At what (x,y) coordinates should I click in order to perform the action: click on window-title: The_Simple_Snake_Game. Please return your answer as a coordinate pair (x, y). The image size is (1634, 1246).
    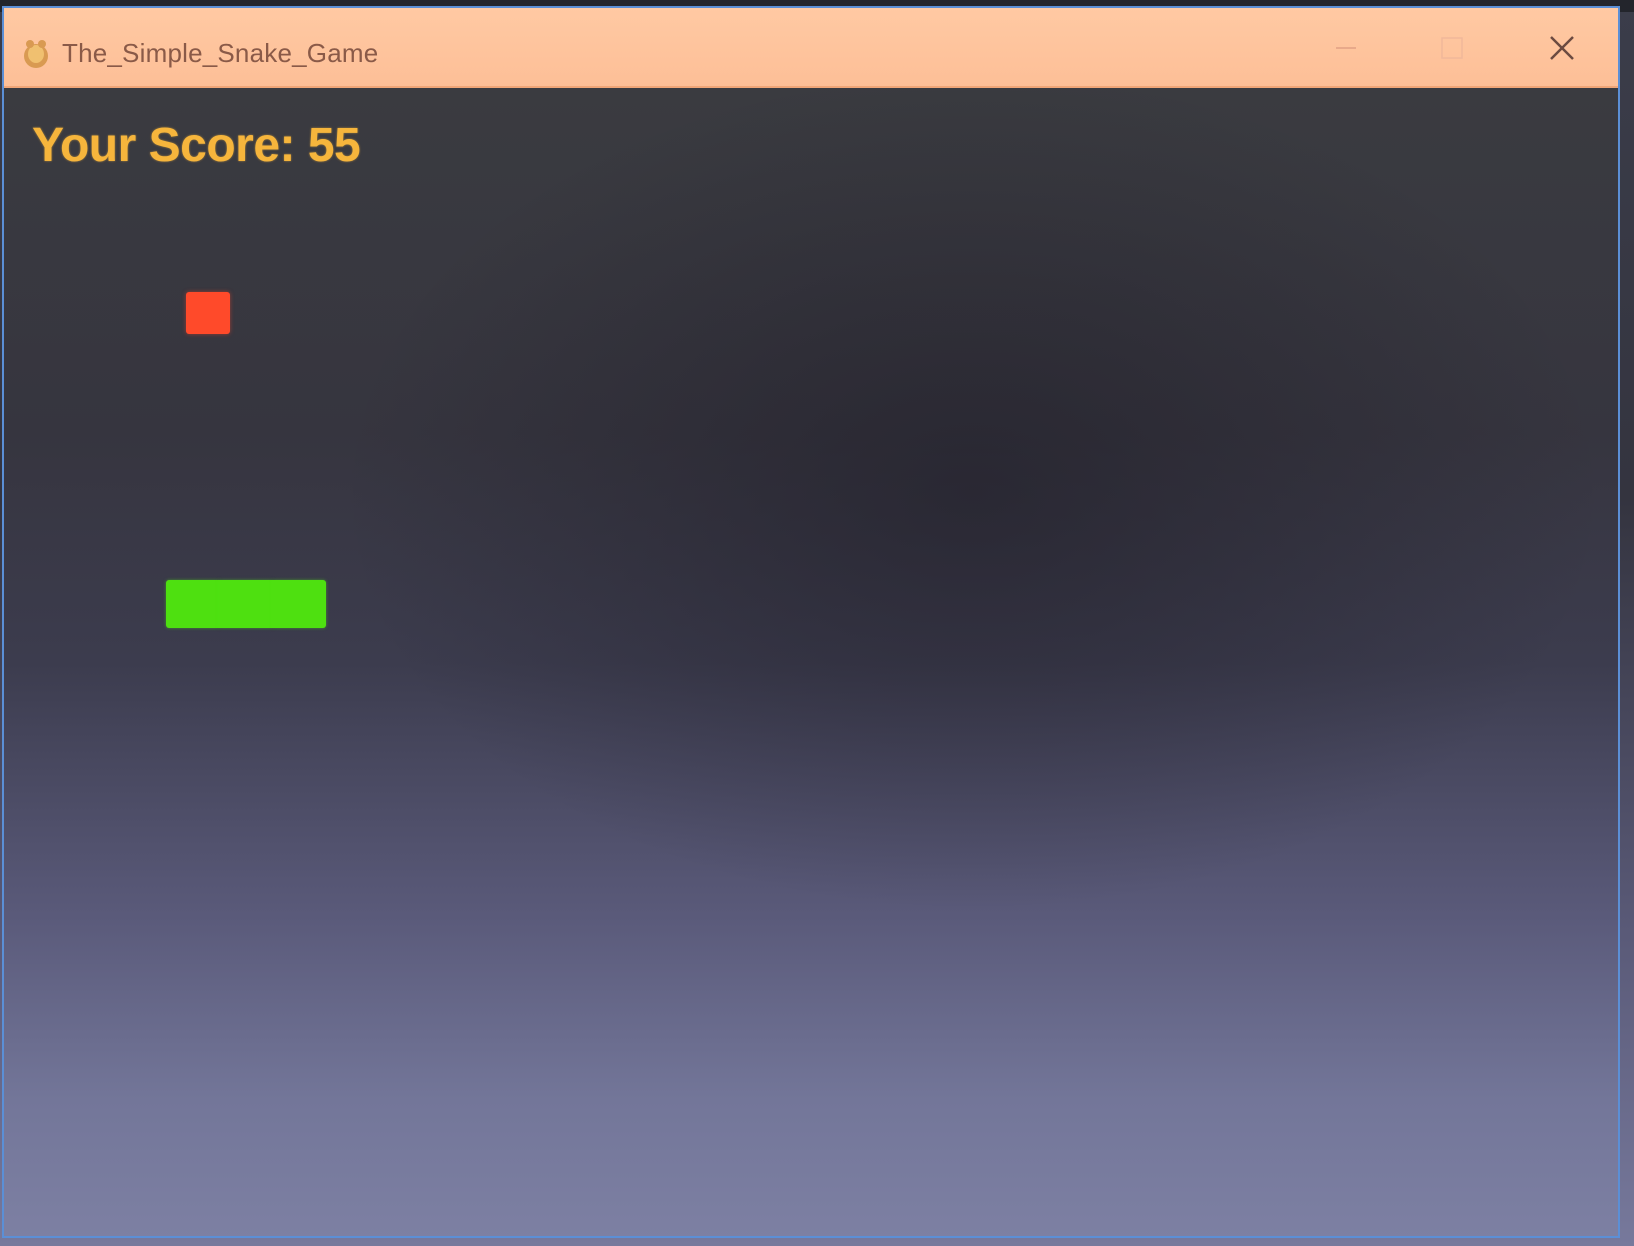
    Looking at the image, I should click on (220, 53).